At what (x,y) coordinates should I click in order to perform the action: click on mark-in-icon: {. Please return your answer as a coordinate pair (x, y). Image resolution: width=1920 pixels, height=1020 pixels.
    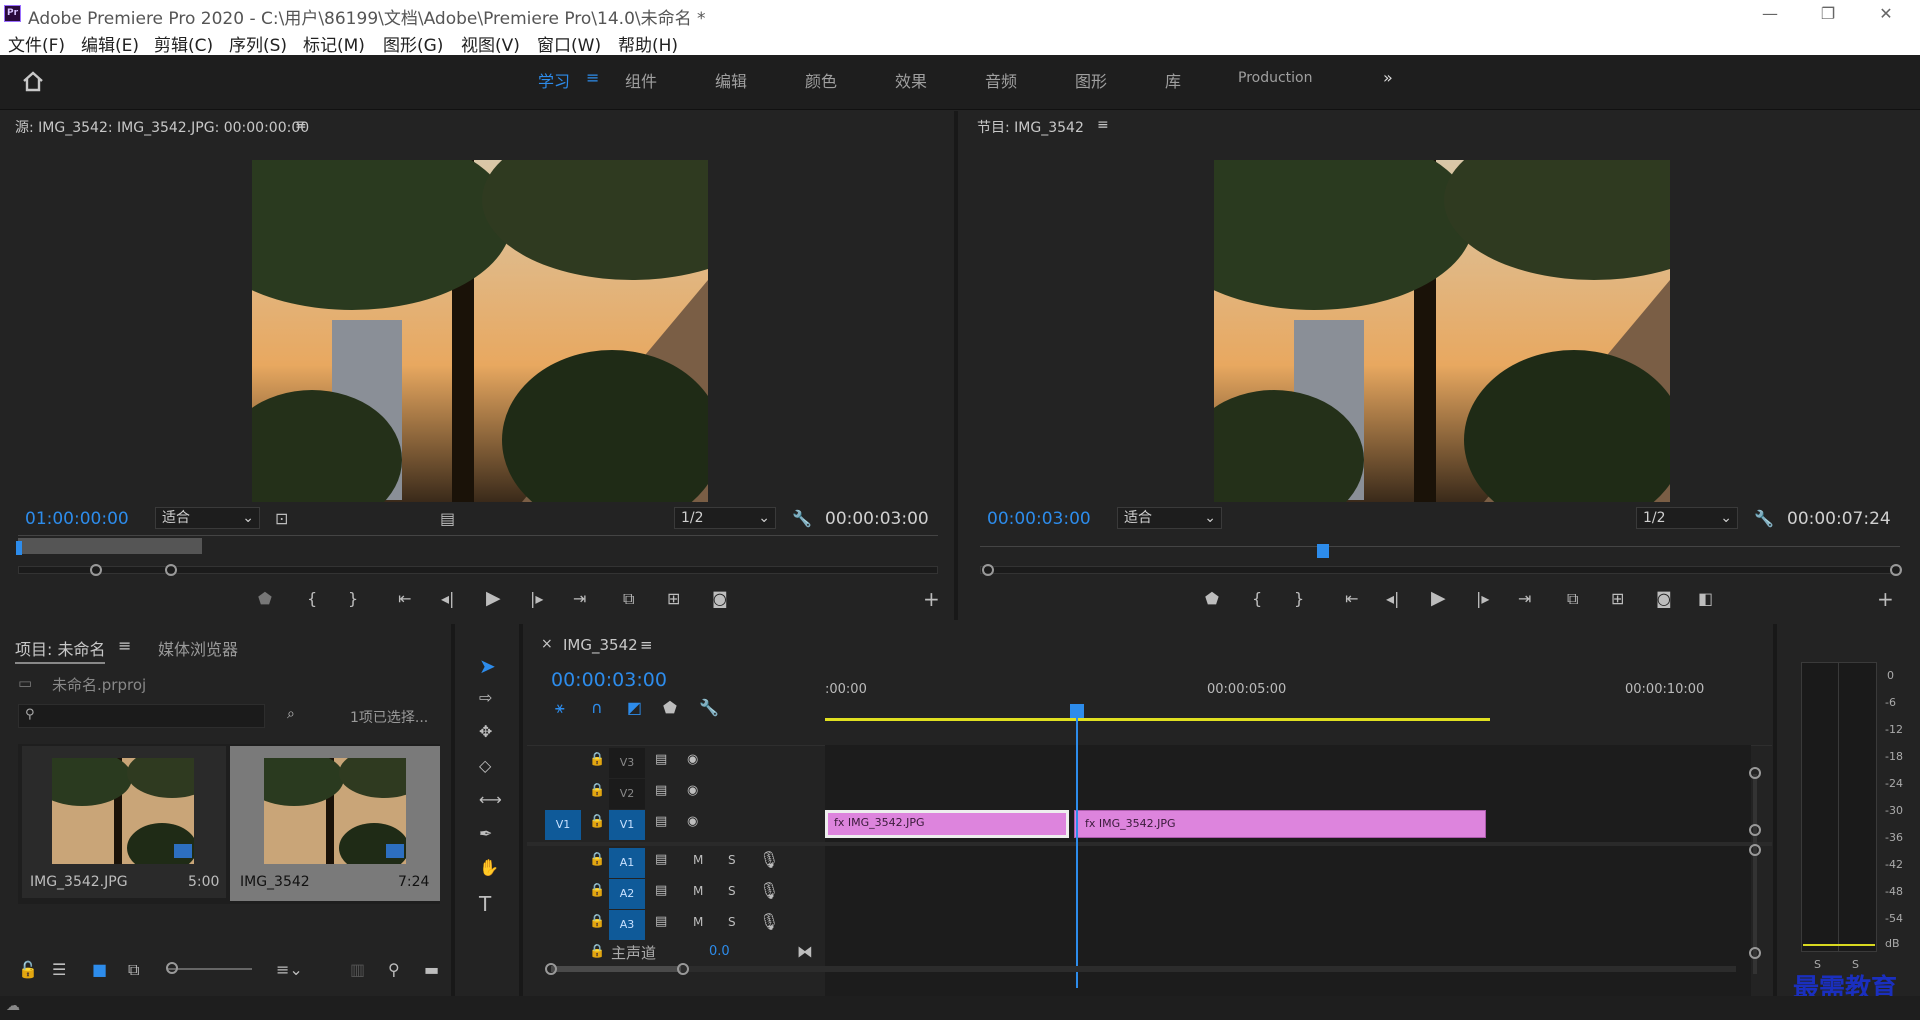
    Looking at the image, I should click on (312, 598).